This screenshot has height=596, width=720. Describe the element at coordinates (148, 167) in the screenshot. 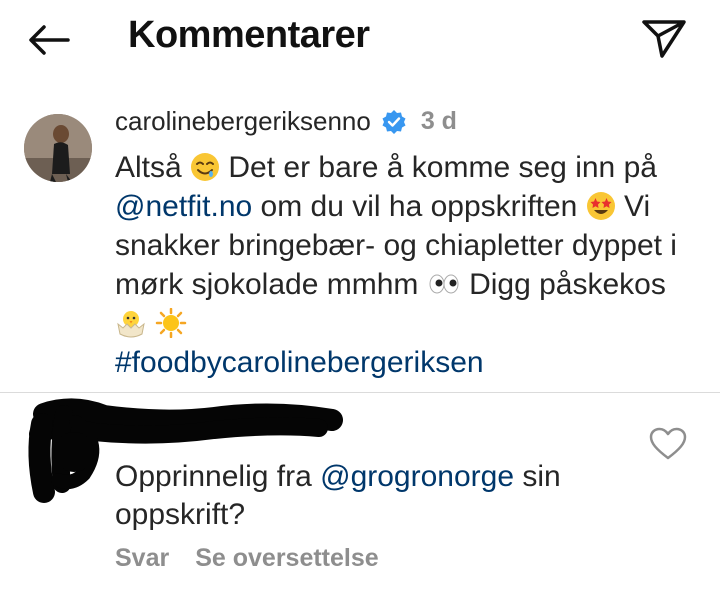

I see `comment-text-part: Altså` at that location.